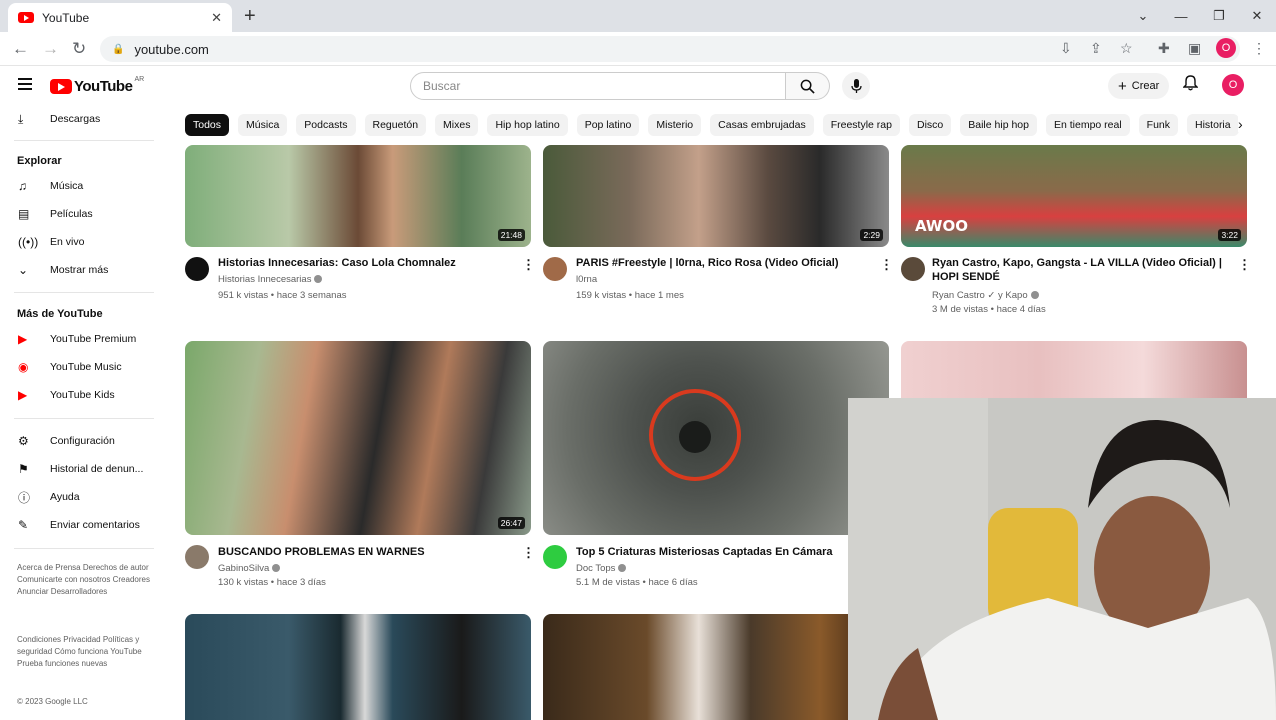 The width and height of the screenshot is (1276, 720). I want to click on search-button, so click(808, 86).